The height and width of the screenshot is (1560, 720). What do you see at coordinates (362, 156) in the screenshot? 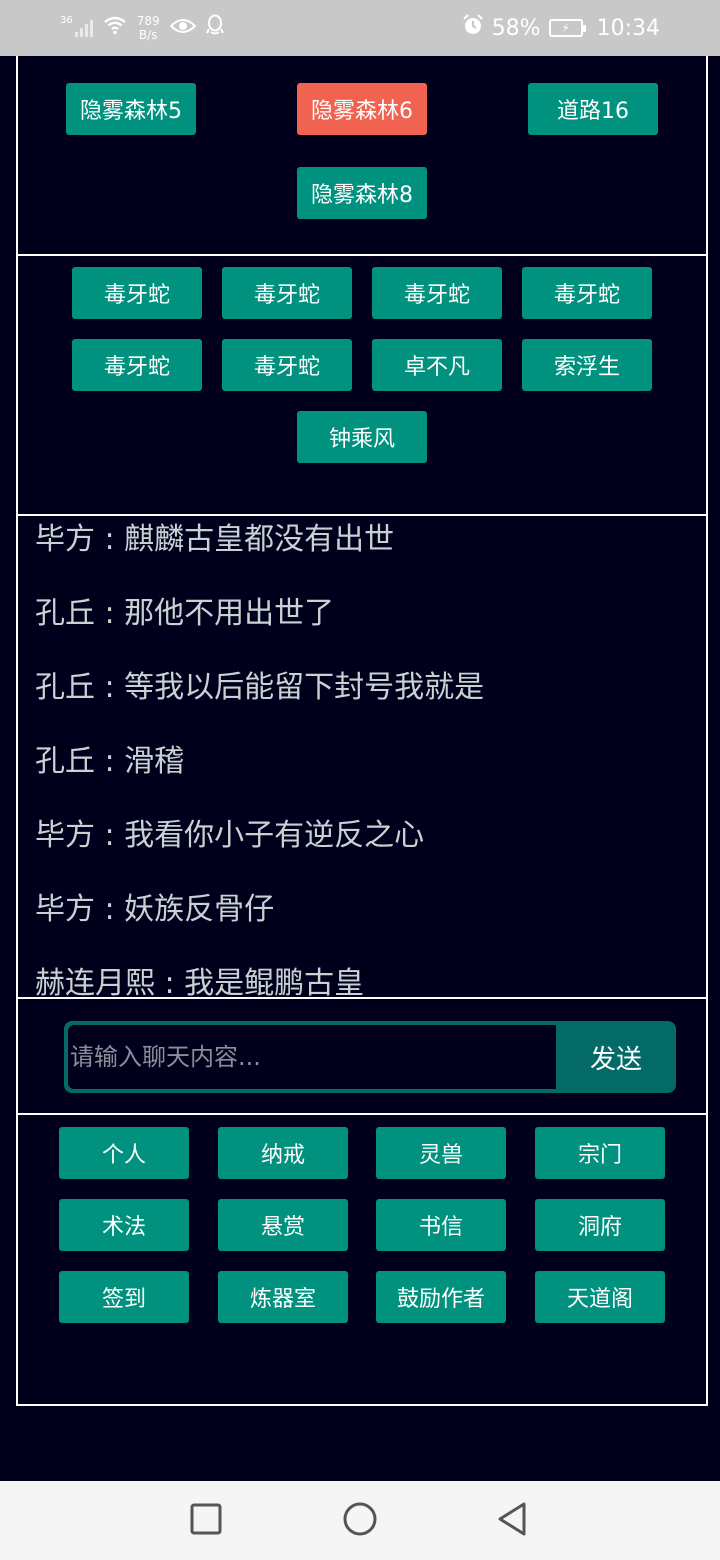
I see `location-panel: 隐雾森林5 隐雾森林6 道路16 隐雾森林8` at bounding box center [362, 156].